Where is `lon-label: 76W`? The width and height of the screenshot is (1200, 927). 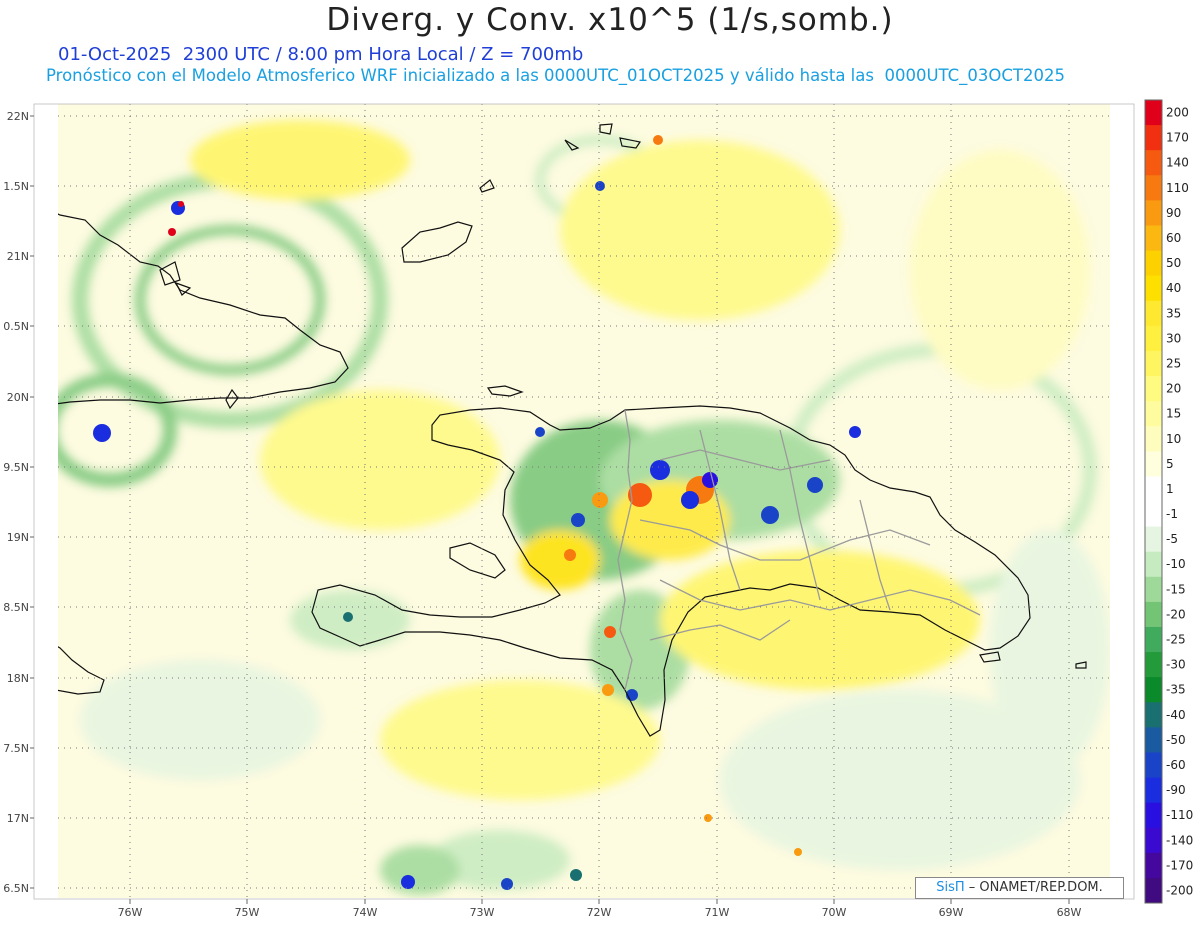 lon-label: 76W is located at coordinates (130, 912).